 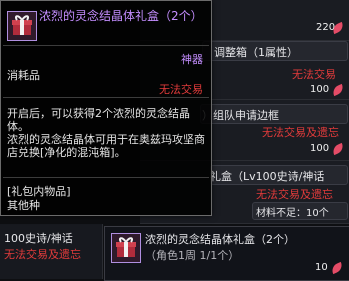 I want to click on rarity-label: 神器, so click(x=192, y=59).